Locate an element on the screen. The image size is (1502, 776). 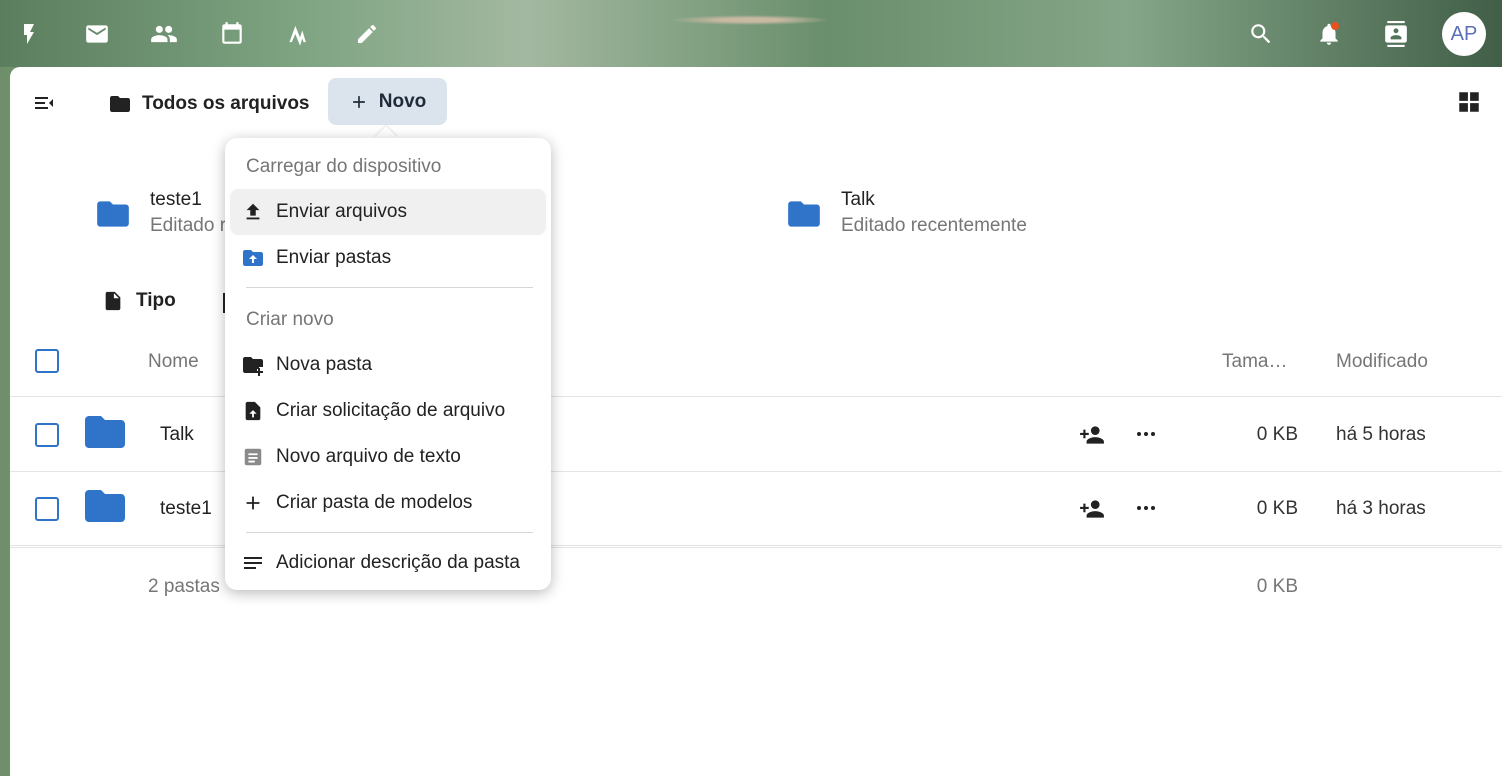
menu-item-new-folder: Nova pasta is located at coordinates (388, 365).